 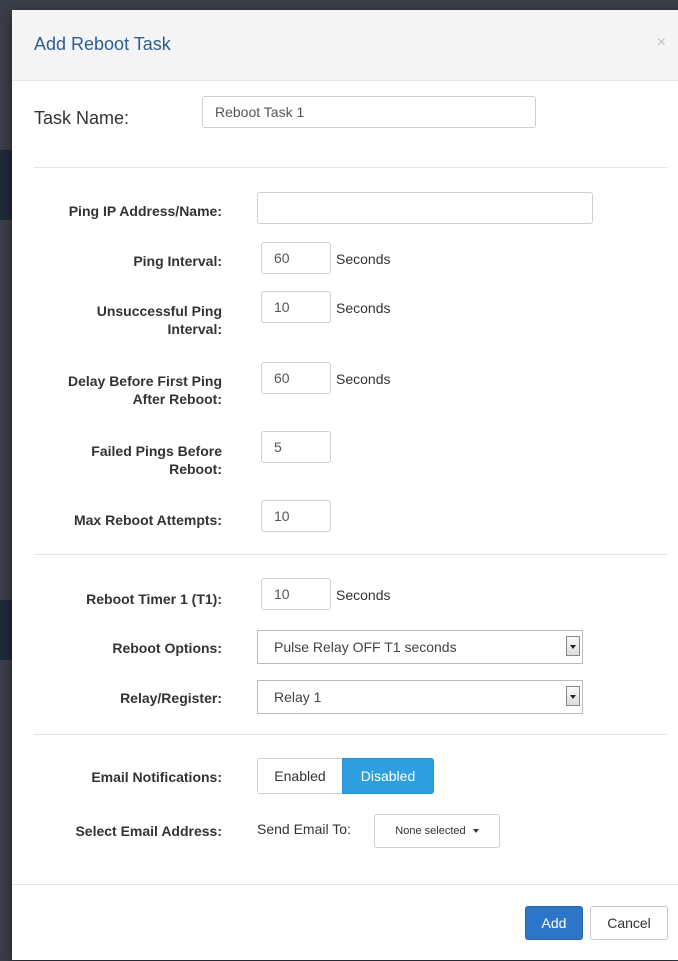 I want to click on delay-first-ping-label: Delay Before First Ping After Reboot:, so click(x=122, y=390).